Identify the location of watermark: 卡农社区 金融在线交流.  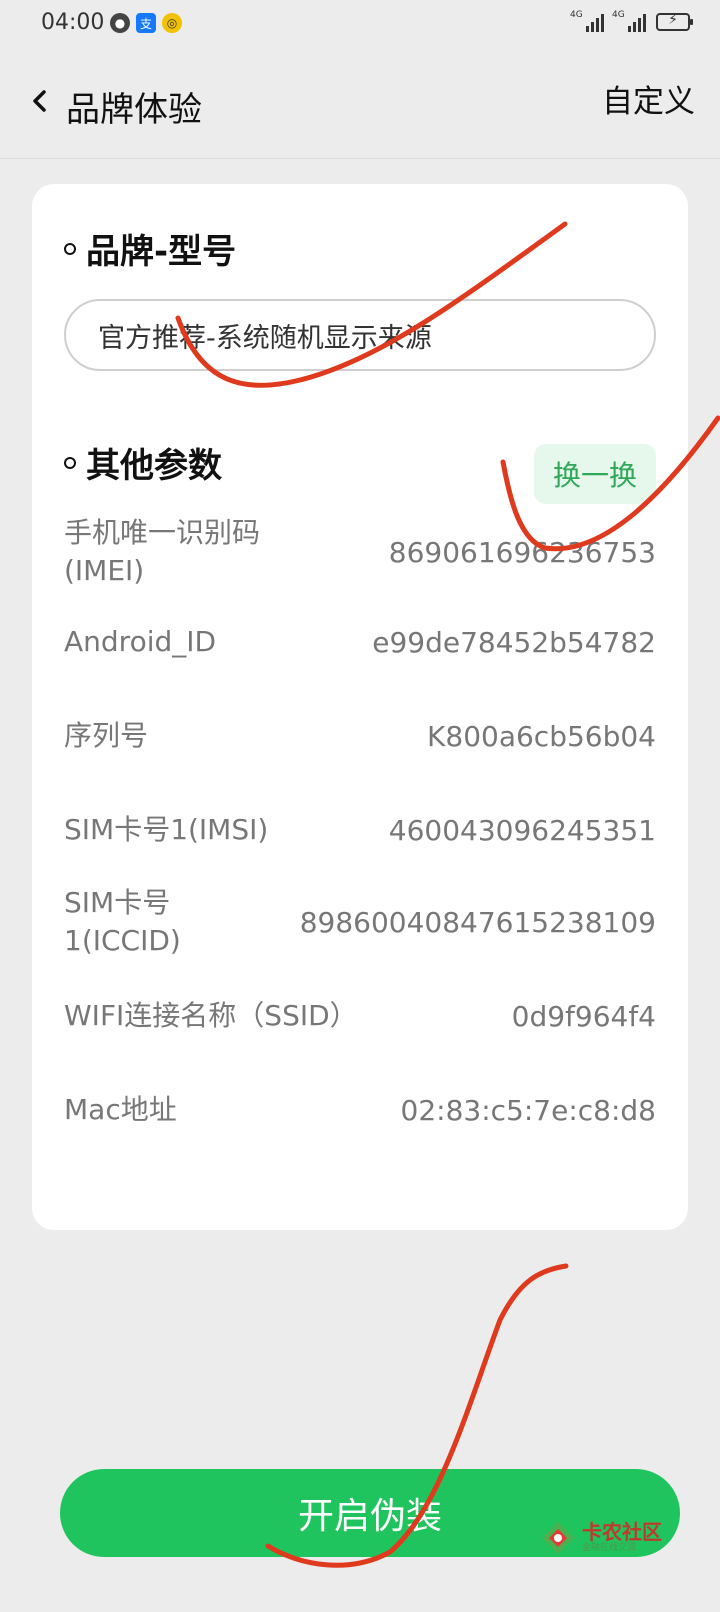
(601, 1538).